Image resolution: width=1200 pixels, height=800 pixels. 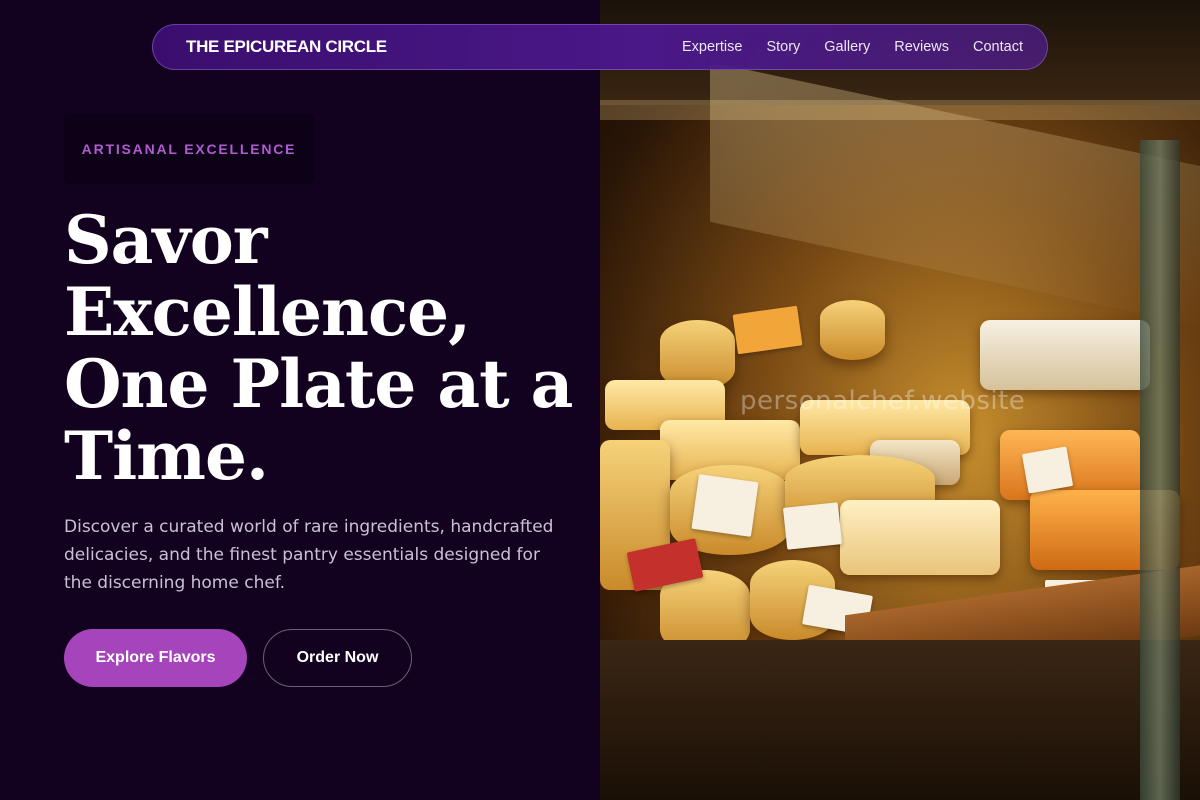 What do you see at coordinates (998, 47) in the screenshot?
I see `nav-link-contact: Contact` at bounding box center [998, 47].